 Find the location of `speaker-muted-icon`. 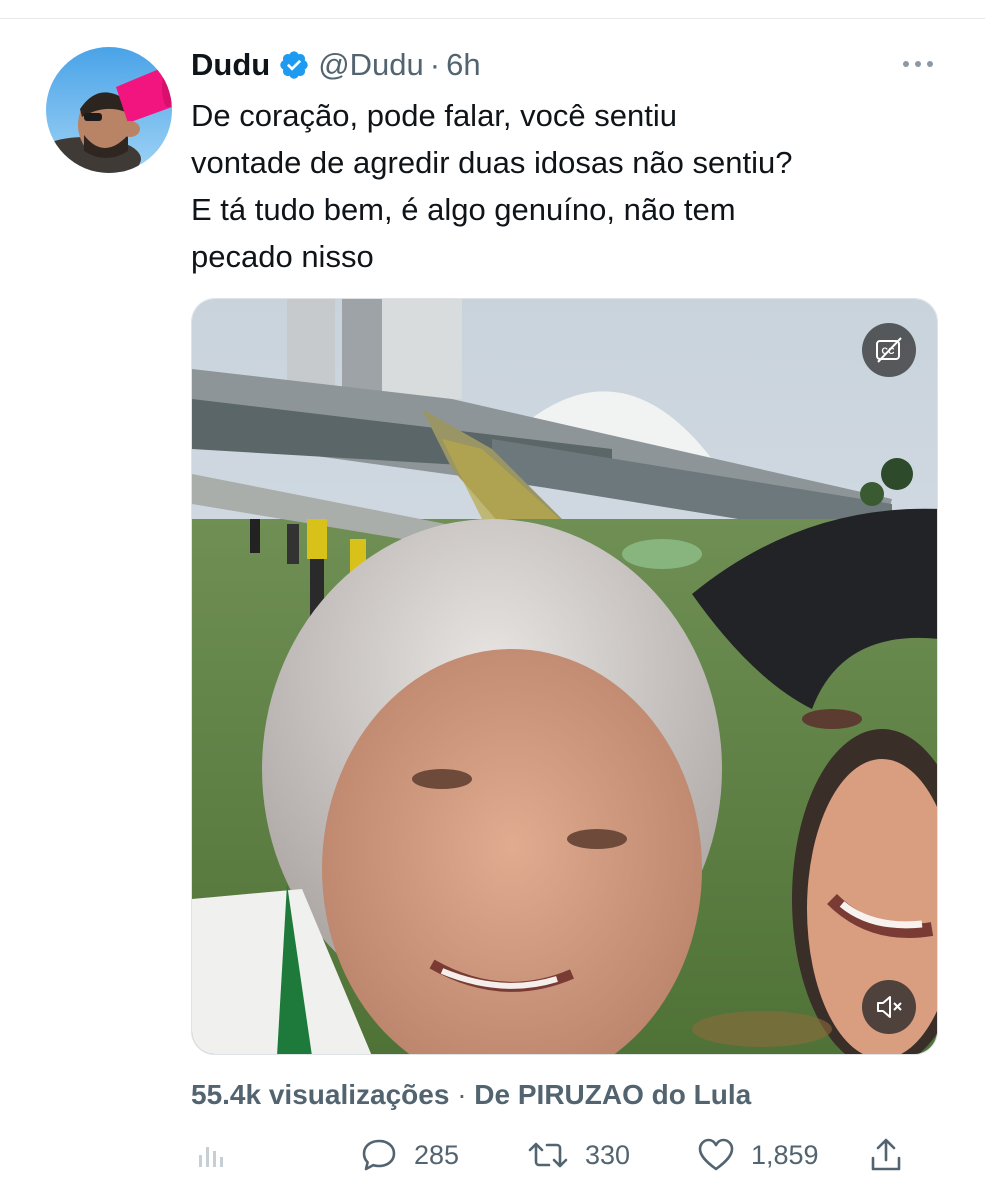

speaker-muted-icon is located at coordinates (889, 1007).